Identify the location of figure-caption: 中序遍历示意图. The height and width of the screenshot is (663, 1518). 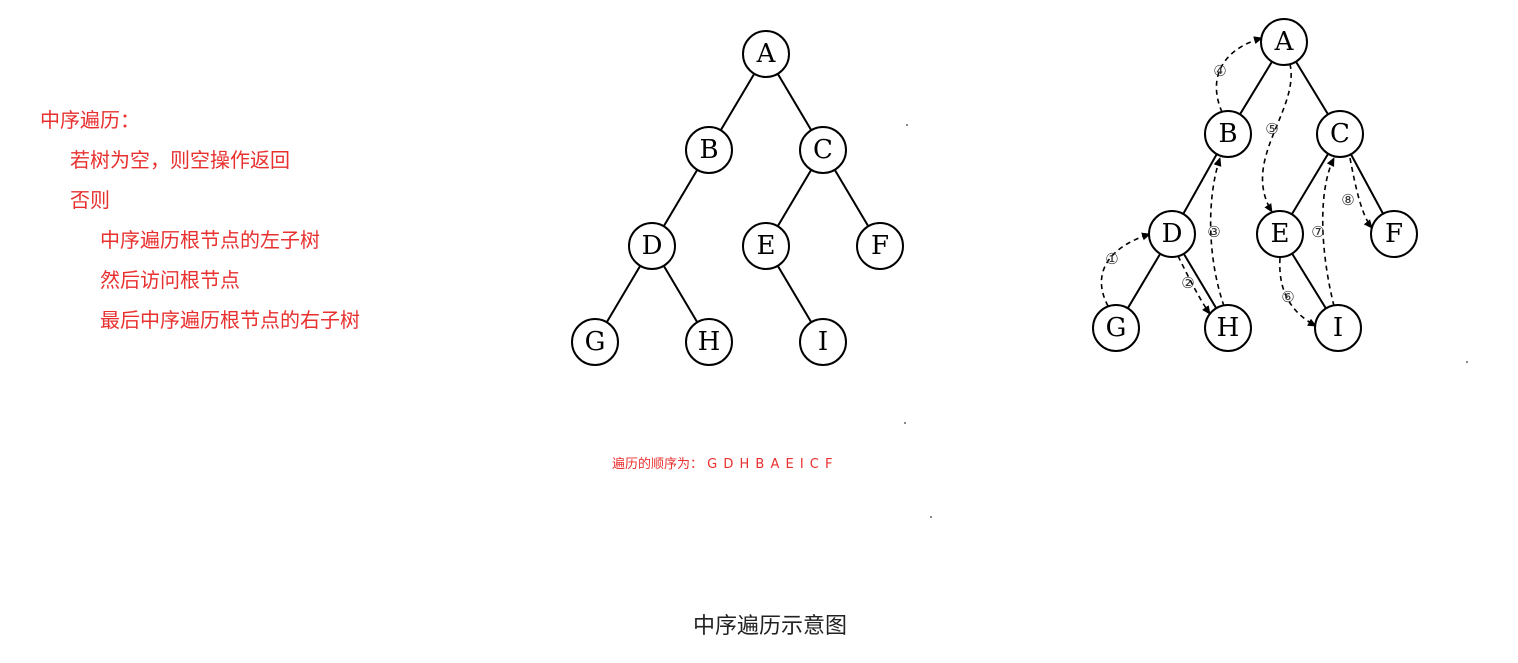
(769, 626).